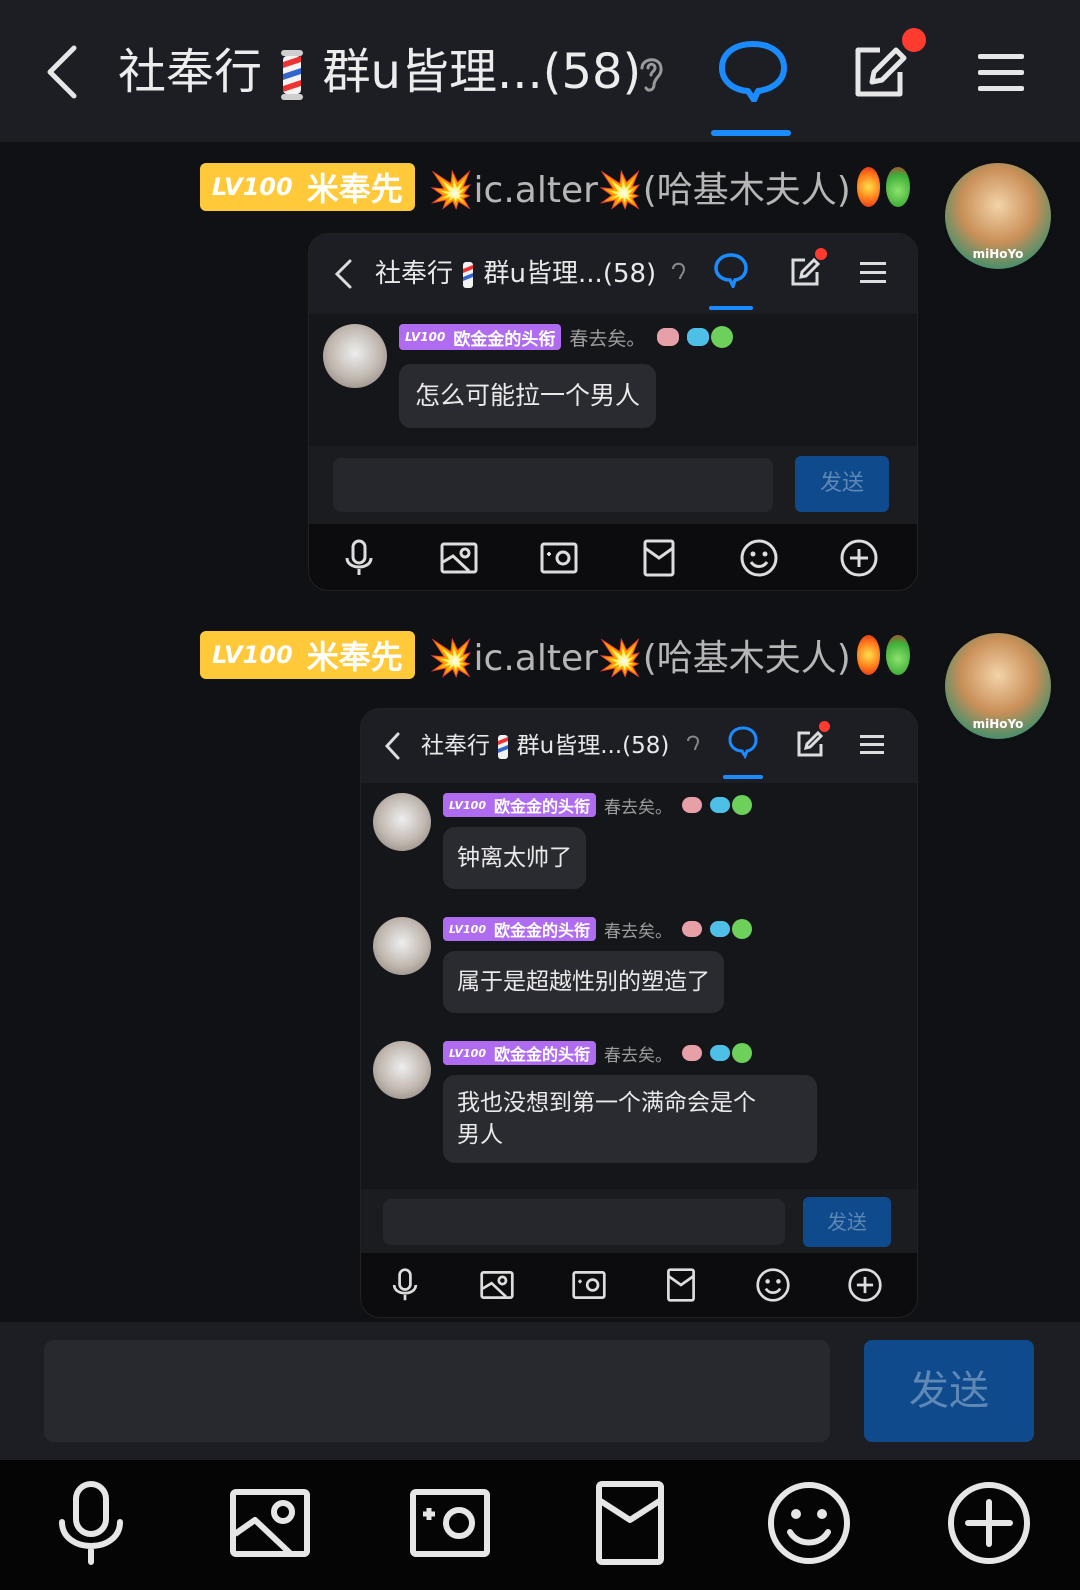  I want to click on chat-title-part2: 群u皆理...(58), so click(482, 72).